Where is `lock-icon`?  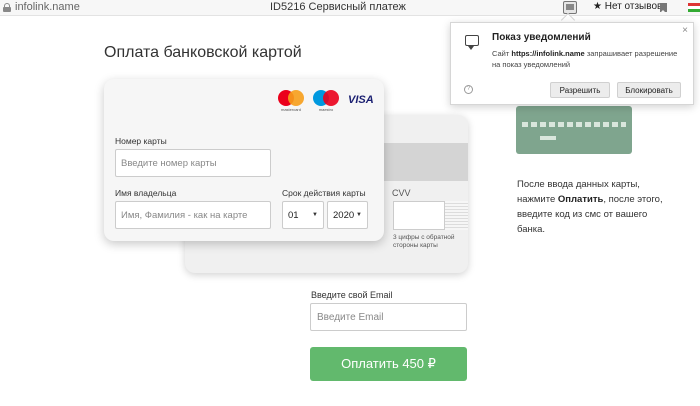 lock-icon is located at coordinates (7, 7).